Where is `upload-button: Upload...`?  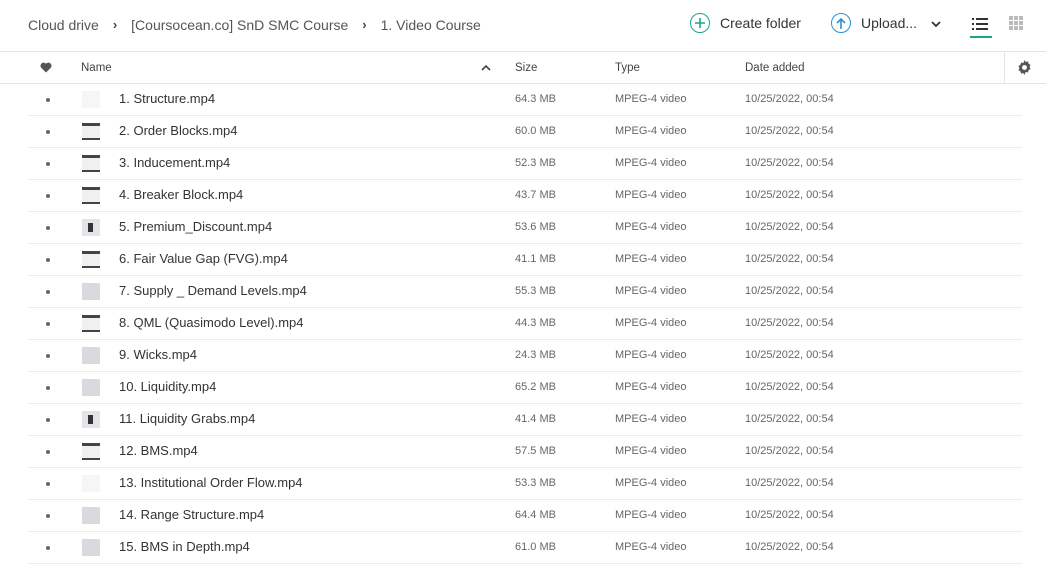 upload-button: Upload... is located at coordinates (886, 23).